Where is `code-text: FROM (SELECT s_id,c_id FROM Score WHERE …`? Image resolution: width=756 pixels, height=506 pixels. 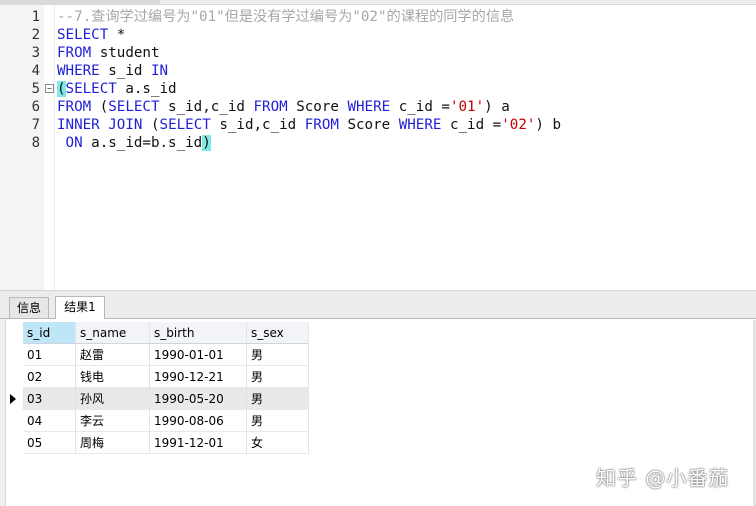 code-text: FROM (SELECT s_id,c_id FROM Score WHERE … is located at coordinates (283, 107).